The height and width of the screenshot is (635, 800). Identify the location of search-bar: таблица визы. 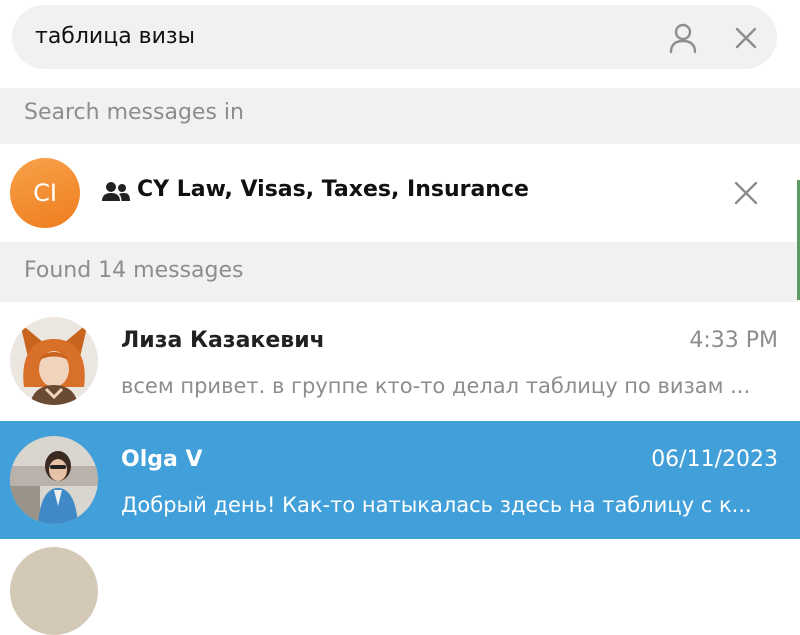
(394, 37).